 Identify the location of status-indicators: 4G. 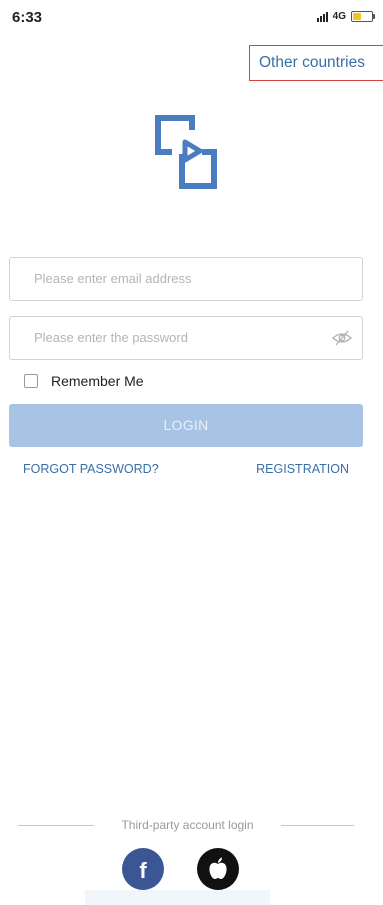
(345, 16).